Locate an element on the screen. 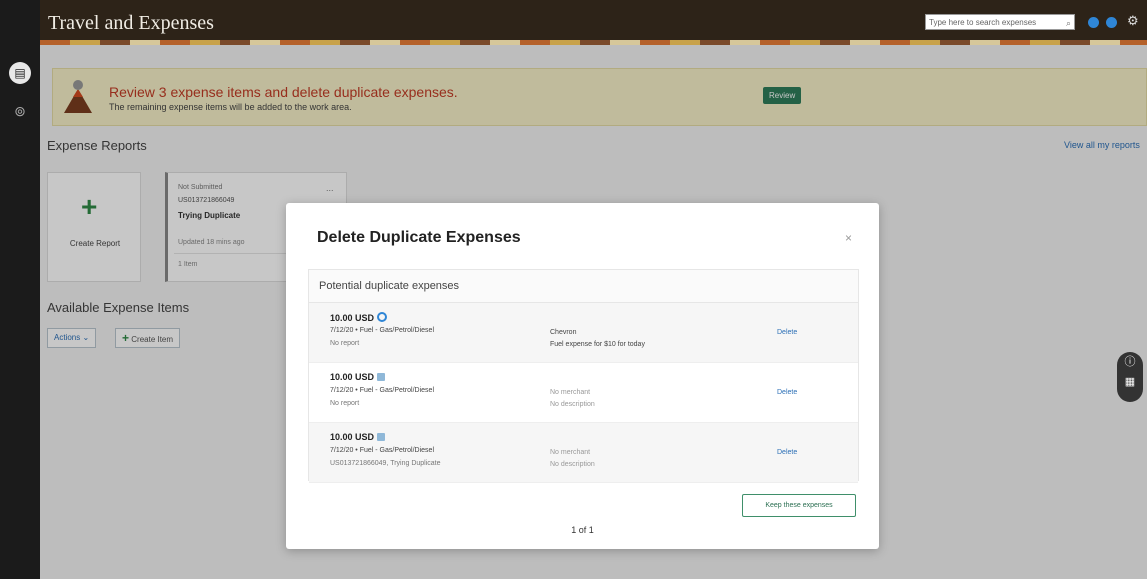  left-rail: ▤ ⊚ is located at coordinates (20, 289).